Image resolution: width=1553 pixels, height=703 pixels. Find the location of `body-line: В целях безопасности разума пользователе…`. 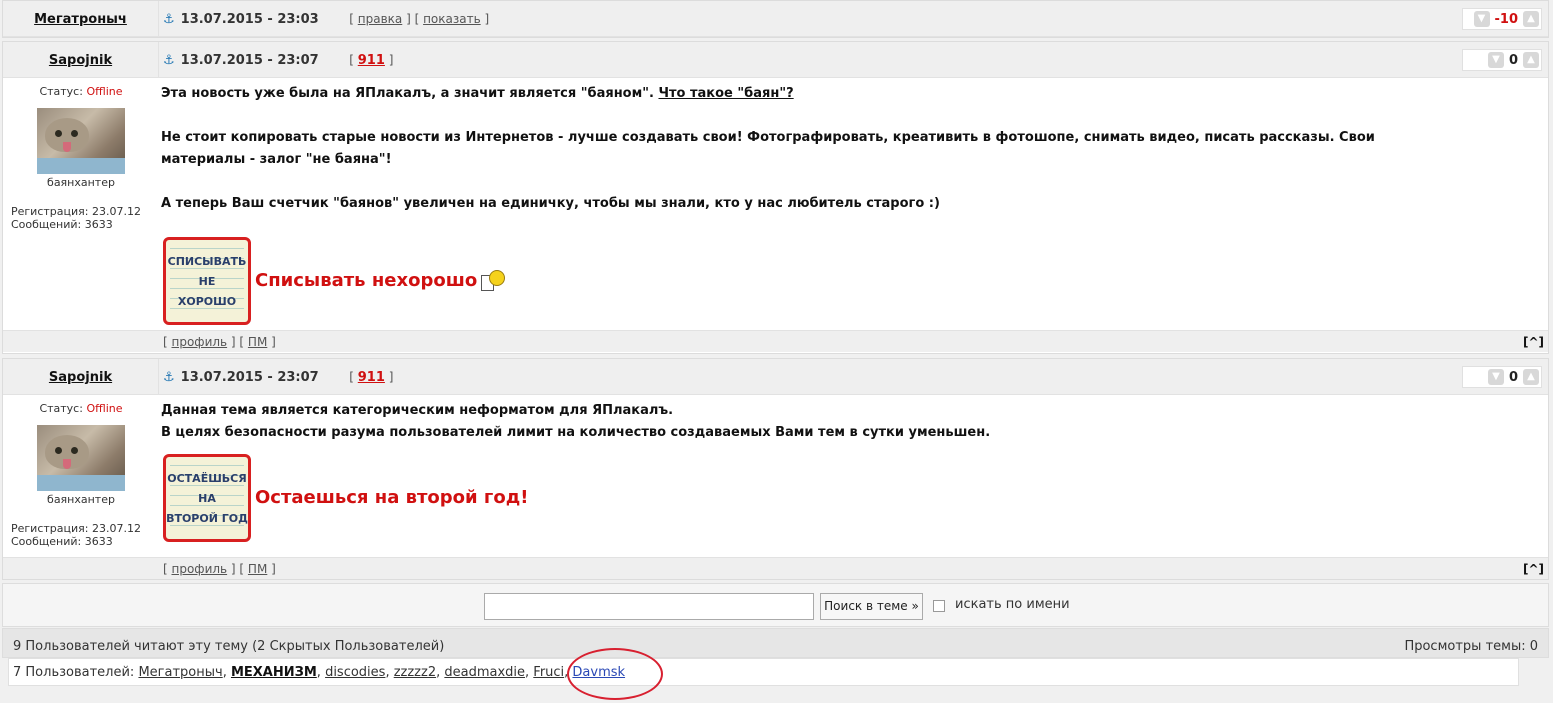

body-line: В целях безопасности разума пользователе… is located at coordinates (576, 432).